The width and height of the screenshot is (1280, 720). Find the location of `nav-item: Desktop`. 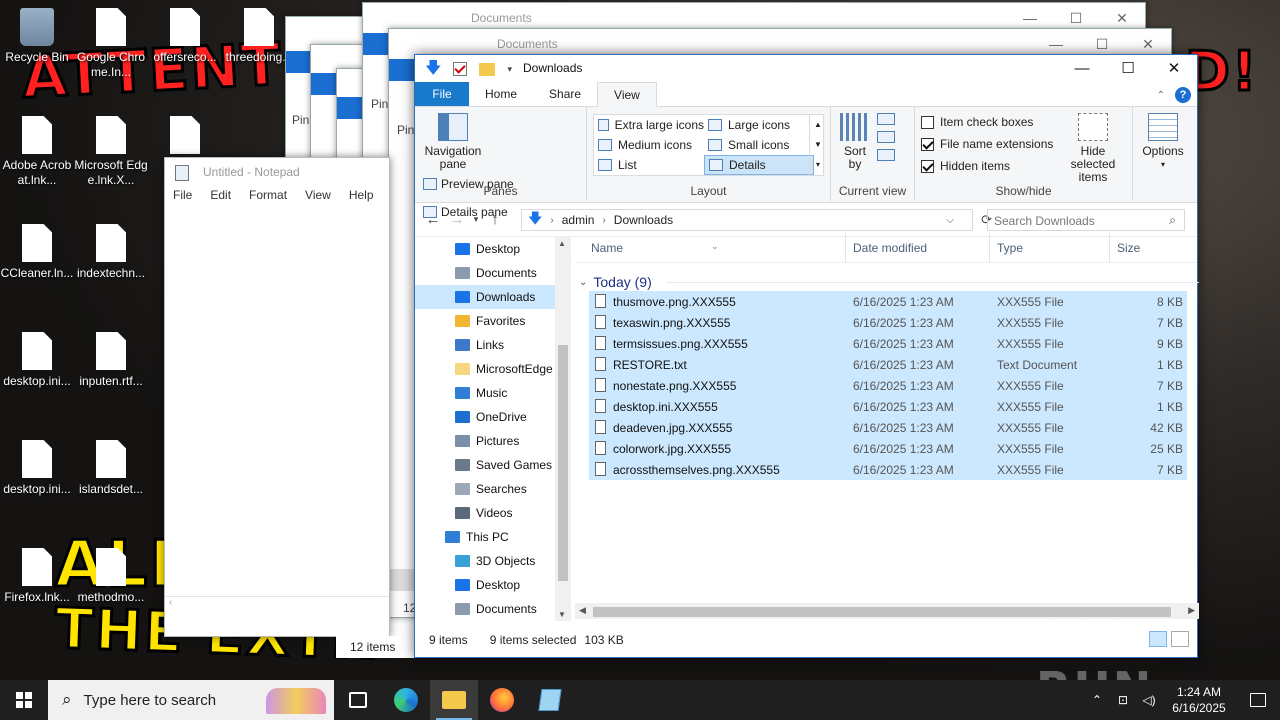

nav-item: Desktop is located at coordinates (493, 249).